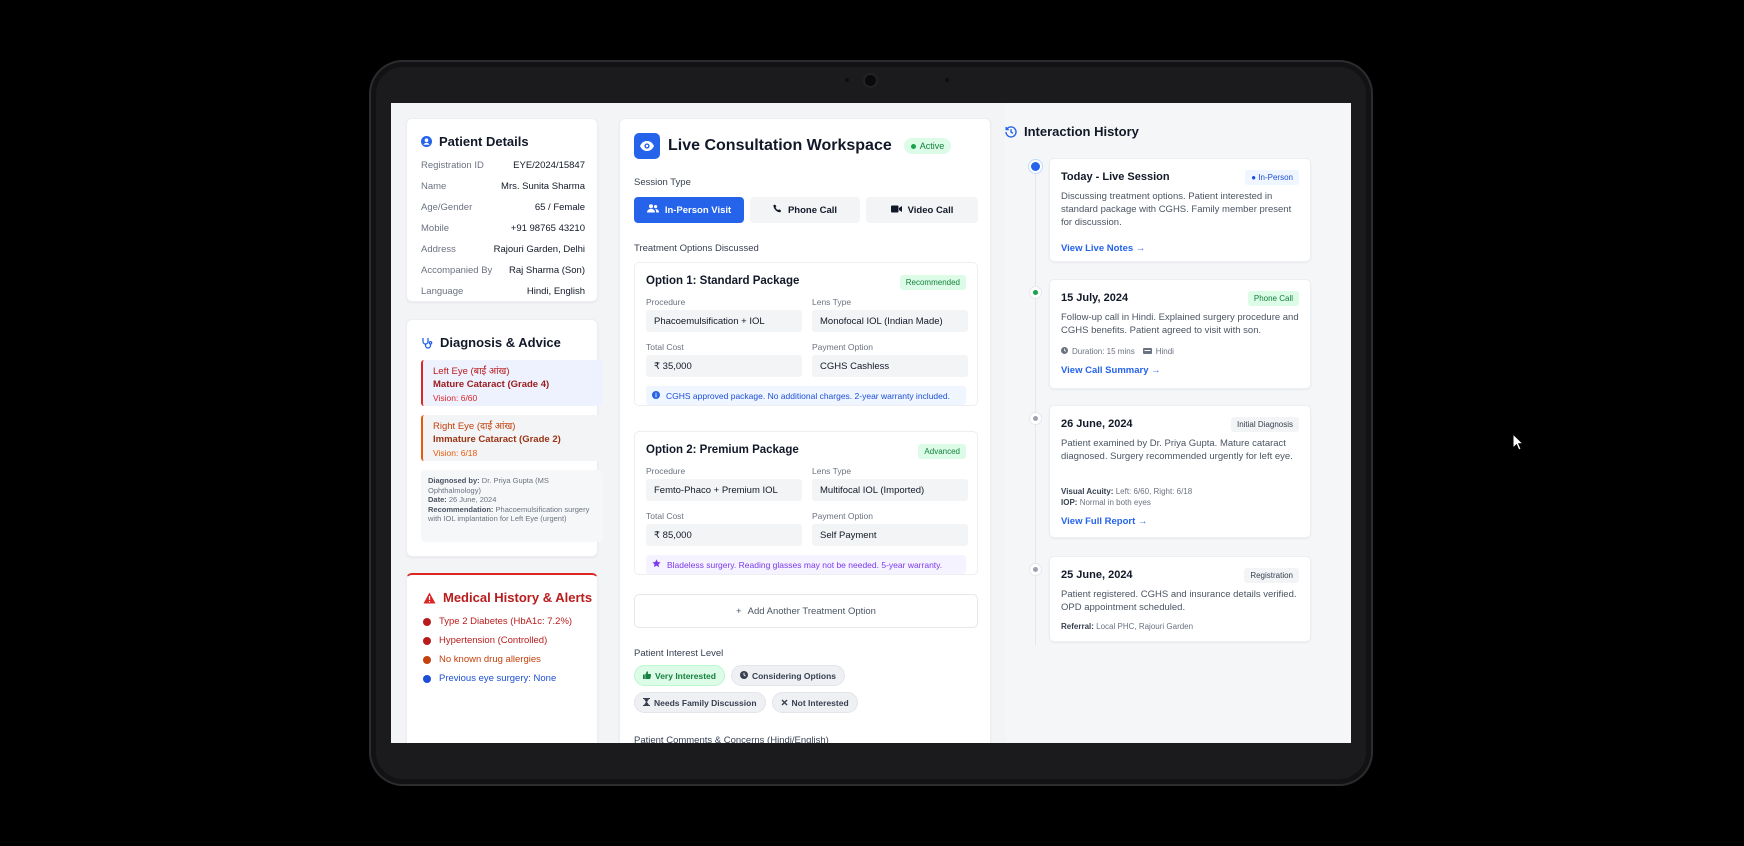  I want to click on total-cost-field: ₹ 85,000, so click(724, 535).